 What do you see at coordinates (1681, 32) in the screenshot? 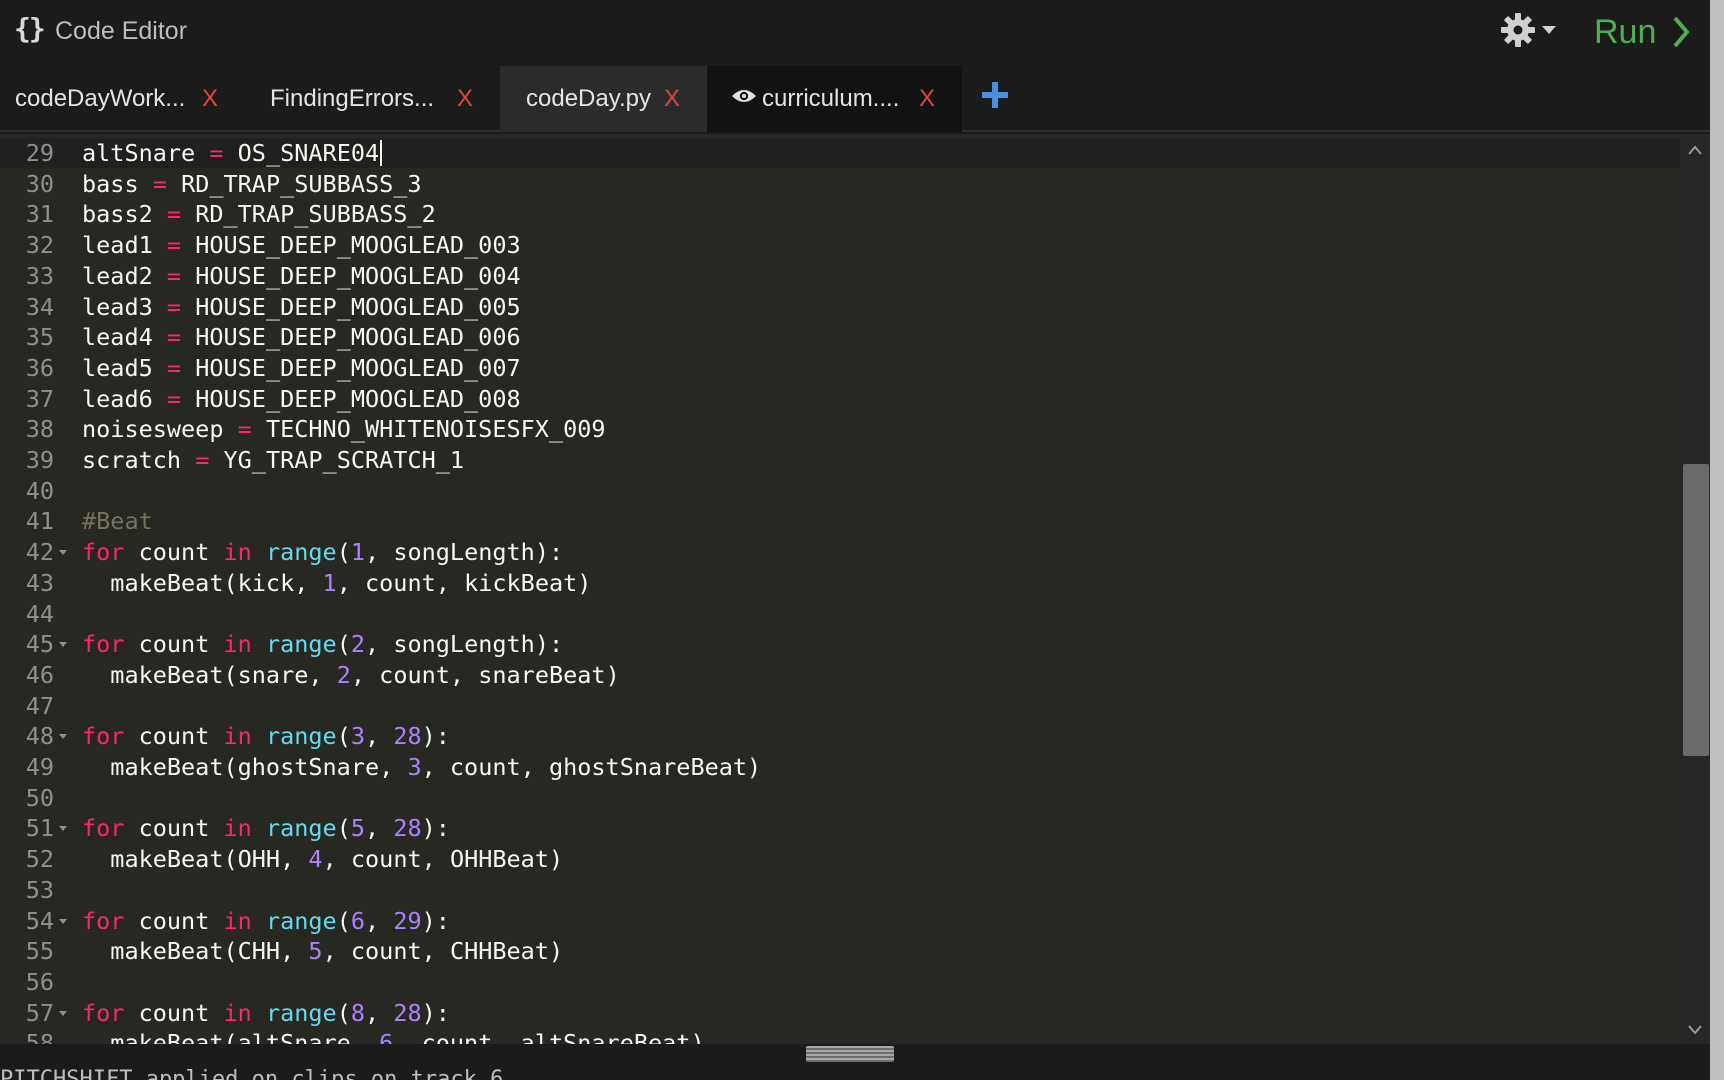
I see `chevron-right-icon` at bounding box center [1681, 32].